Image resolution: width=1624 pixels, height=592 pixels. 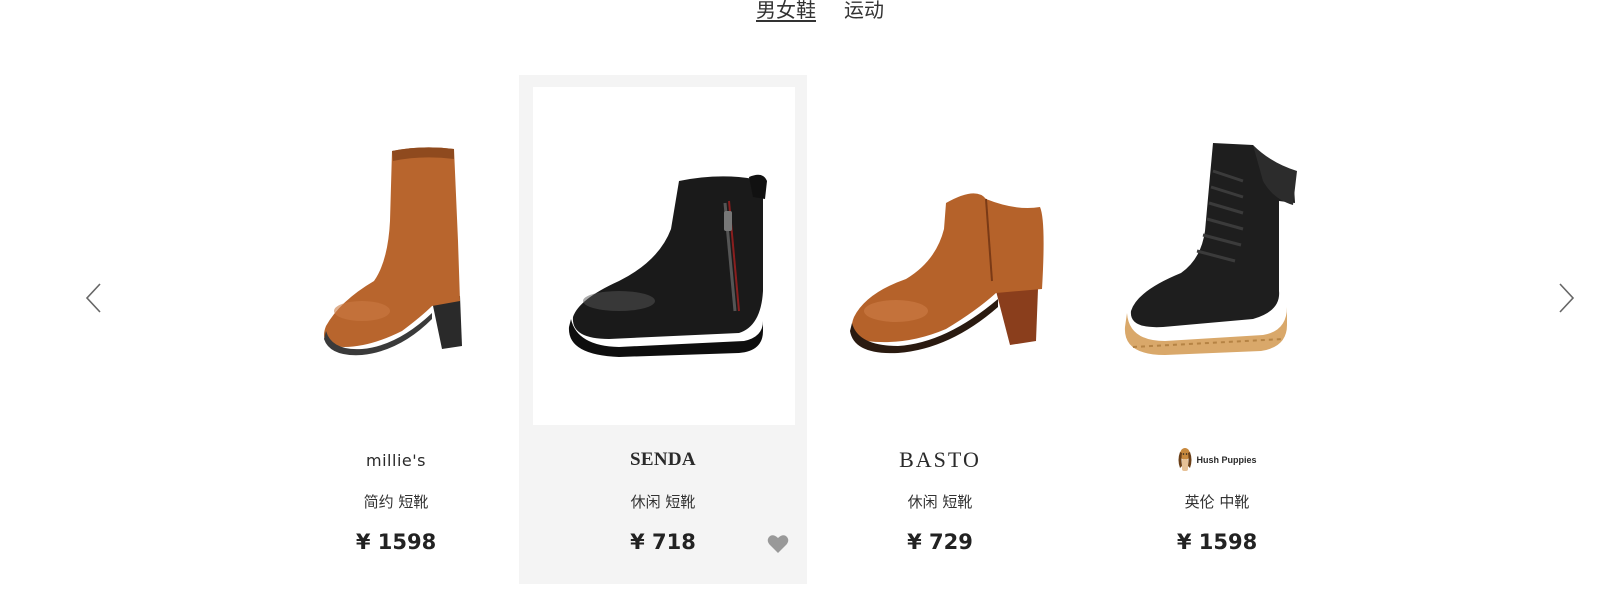 I want to click on product-price: ¥ 729, so click(x=940, y=542).